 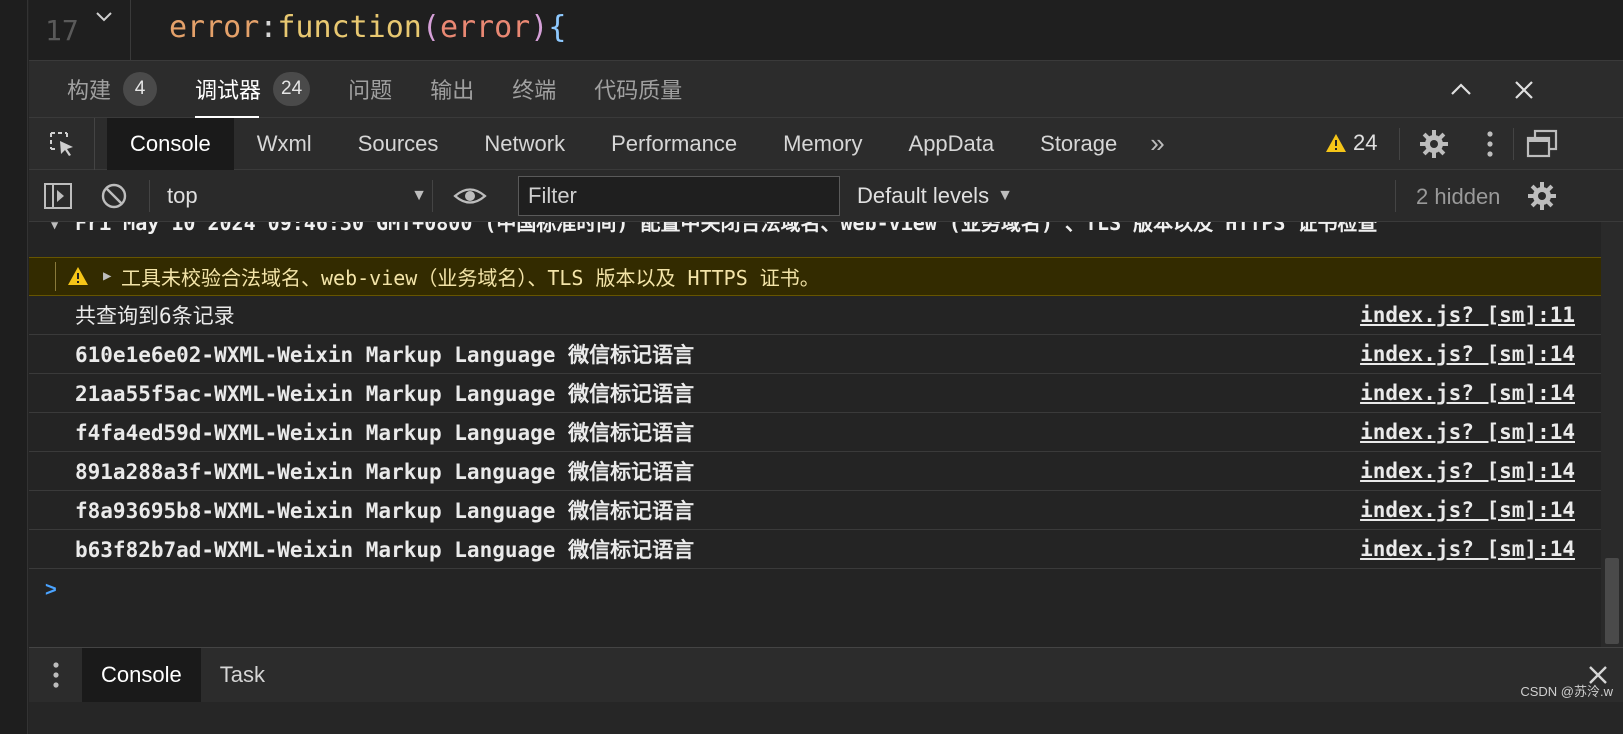 I want to click on log-message: 共查询到6条记录, so click(x=155, y=316).